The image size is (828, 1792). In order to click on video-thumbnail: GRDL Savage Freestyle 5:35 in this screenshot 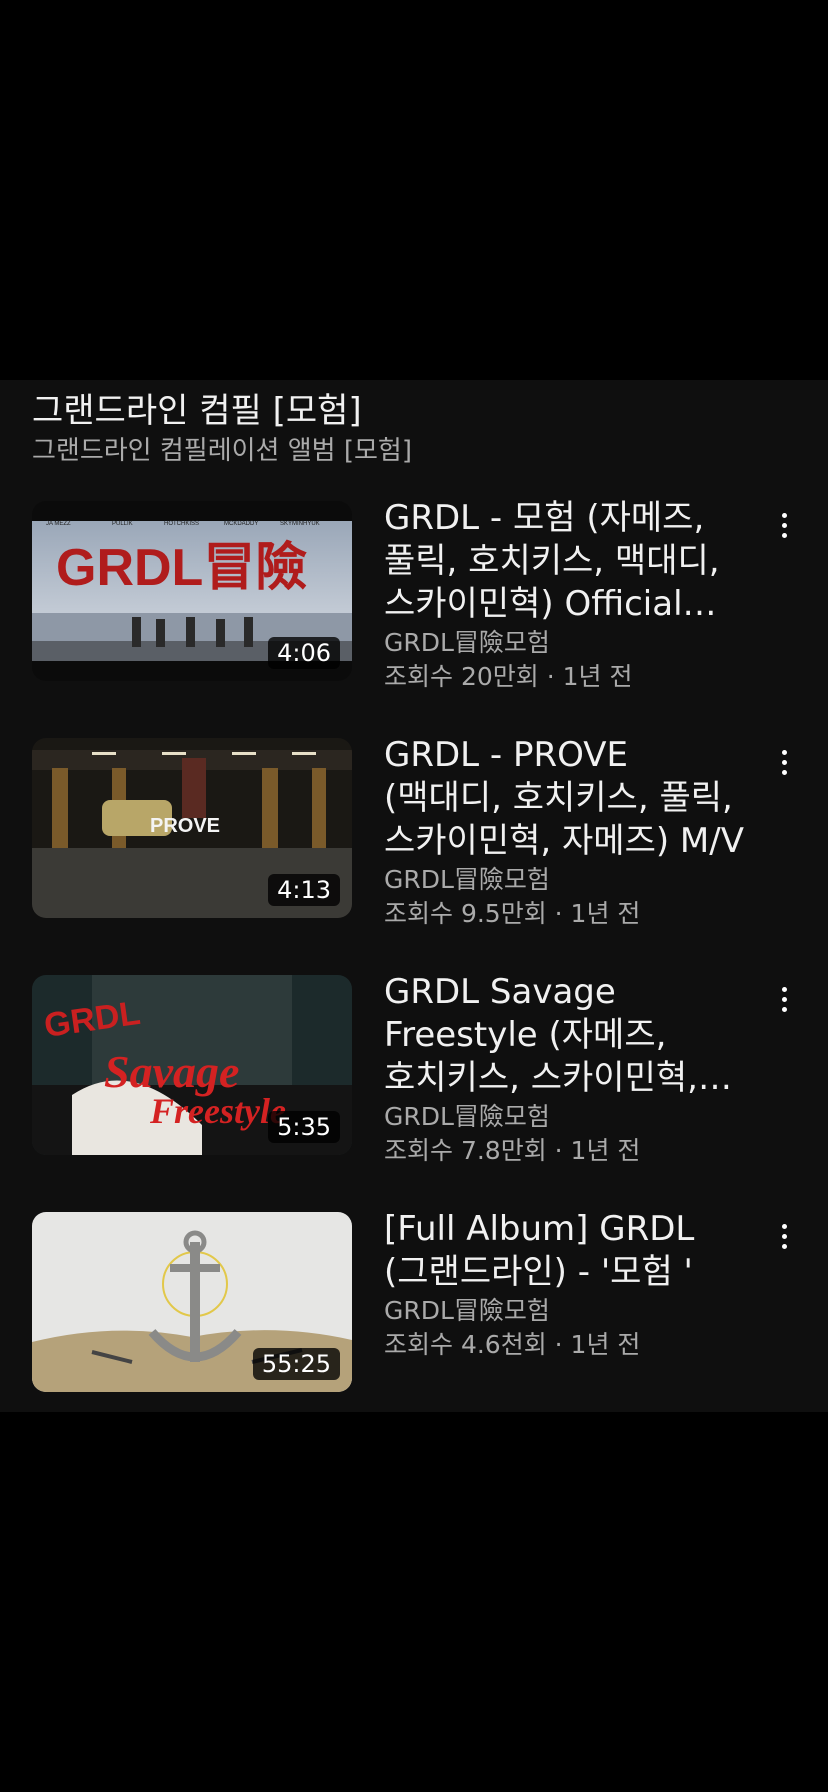, I will do `click(192, 1065)`.